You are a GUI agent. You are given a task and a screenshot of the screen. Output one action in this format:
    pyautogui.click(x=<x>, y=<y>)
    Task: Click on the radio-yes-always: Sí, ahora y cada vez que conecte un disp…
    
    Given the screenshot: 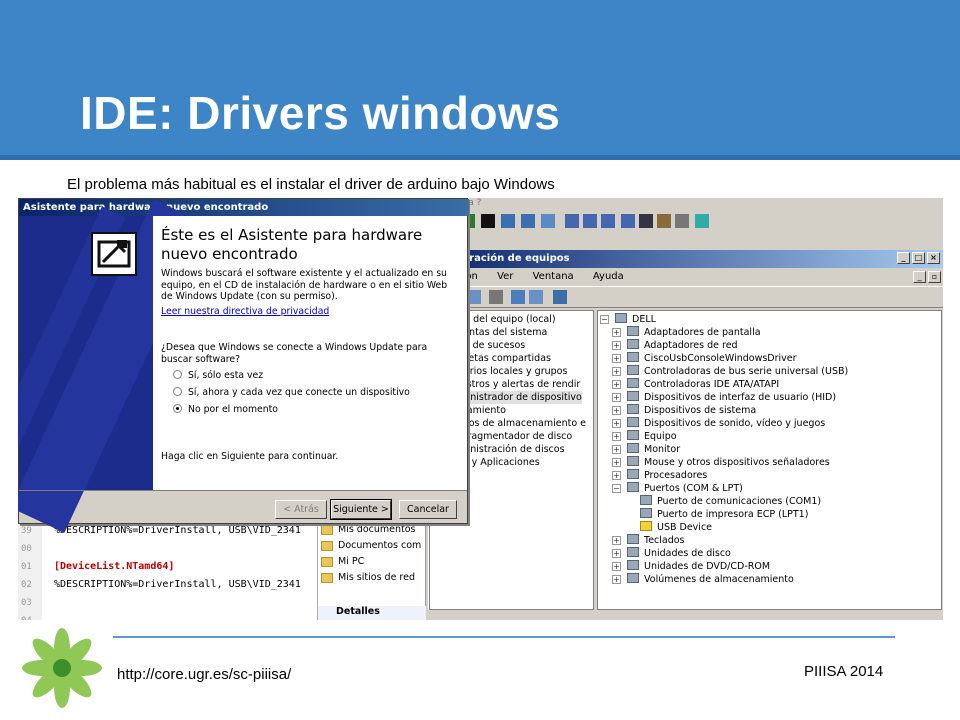 What is the action you would take?
    pyautogui.click(x=291, y=393)
    